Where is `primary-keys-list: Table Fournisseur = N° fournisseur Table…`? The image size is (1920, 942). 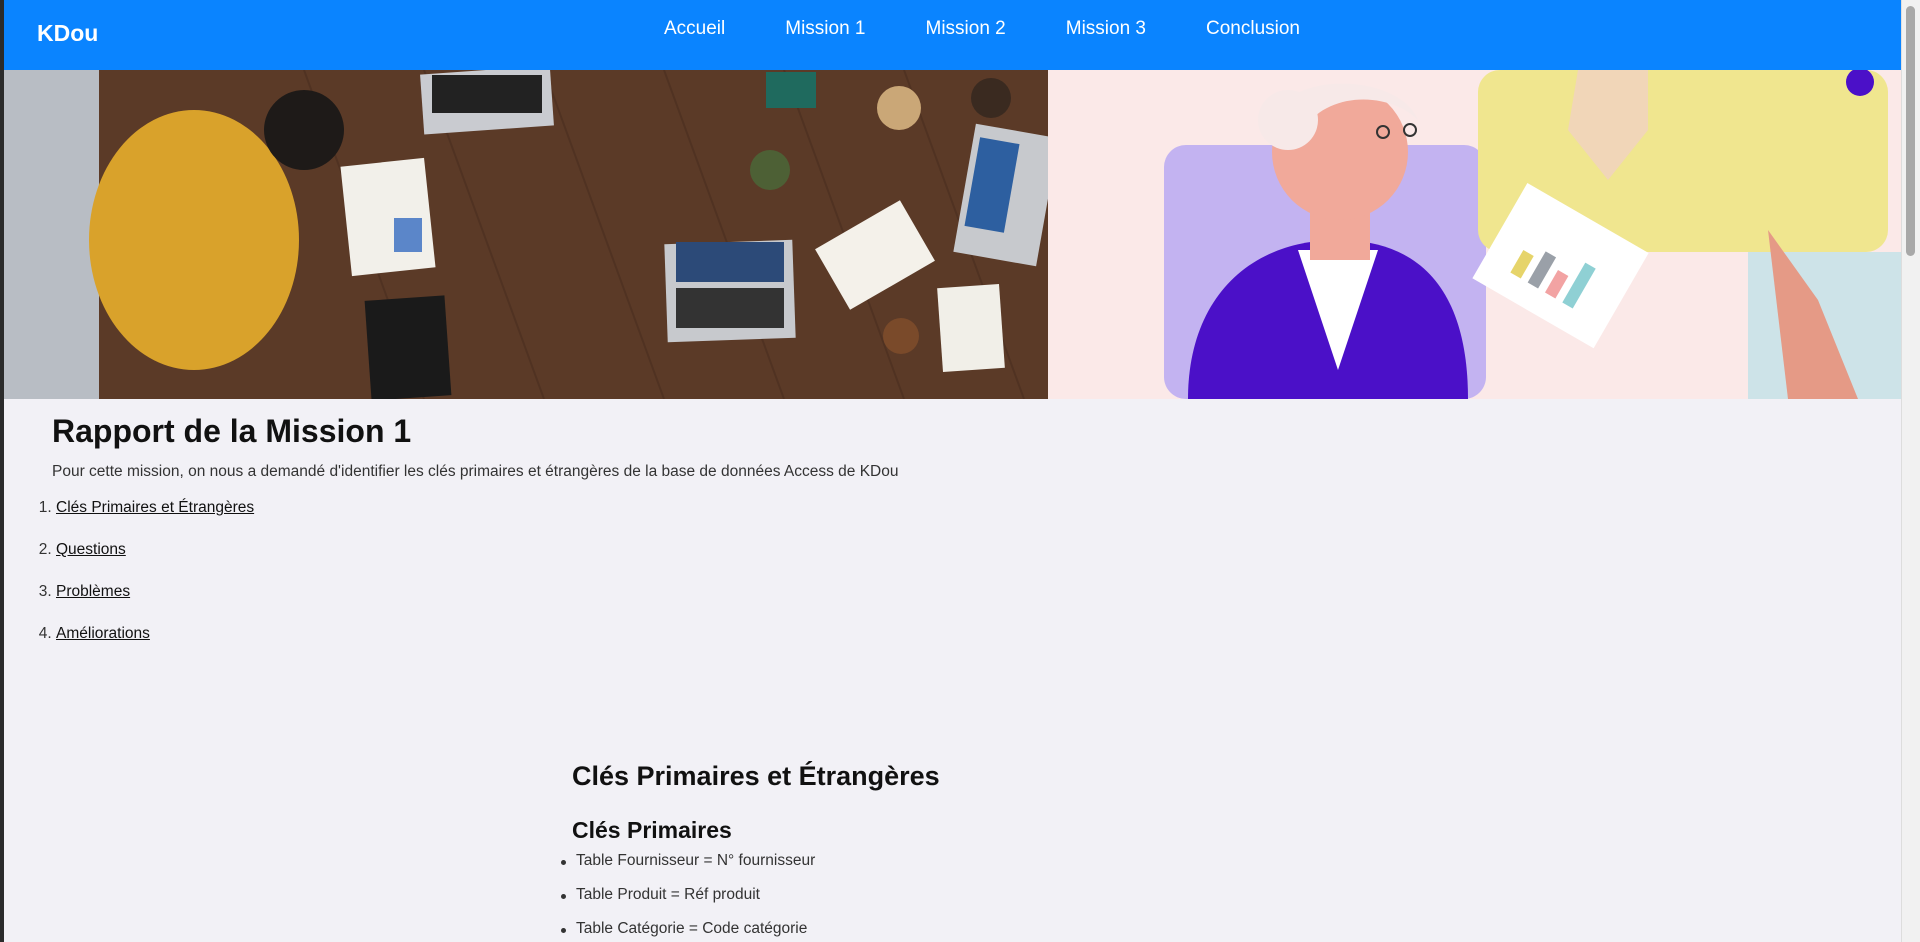
primary-keys-list: Table Fournisseur = N° fournisseur Table… is located at coordinates (750, 897).